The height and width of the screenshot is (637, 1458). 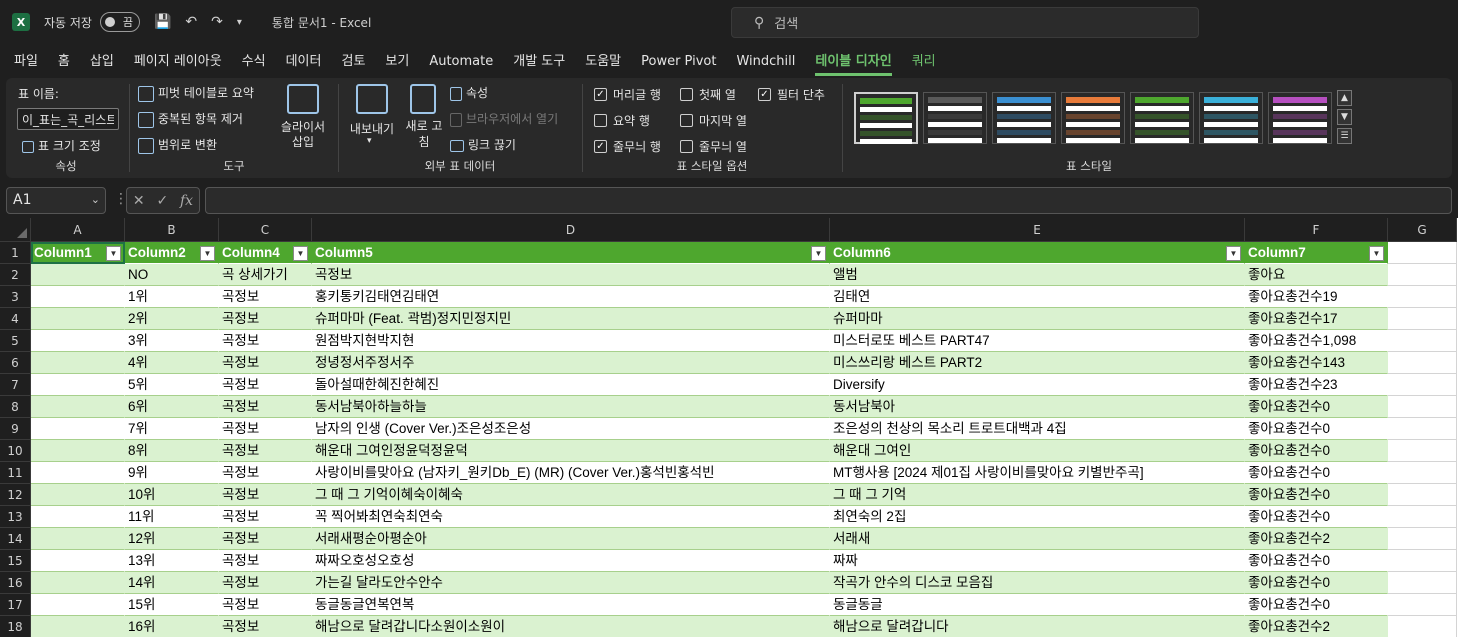 I want to click on convert-to-range-button: 범위로 변환, so click(x=177, y=145).